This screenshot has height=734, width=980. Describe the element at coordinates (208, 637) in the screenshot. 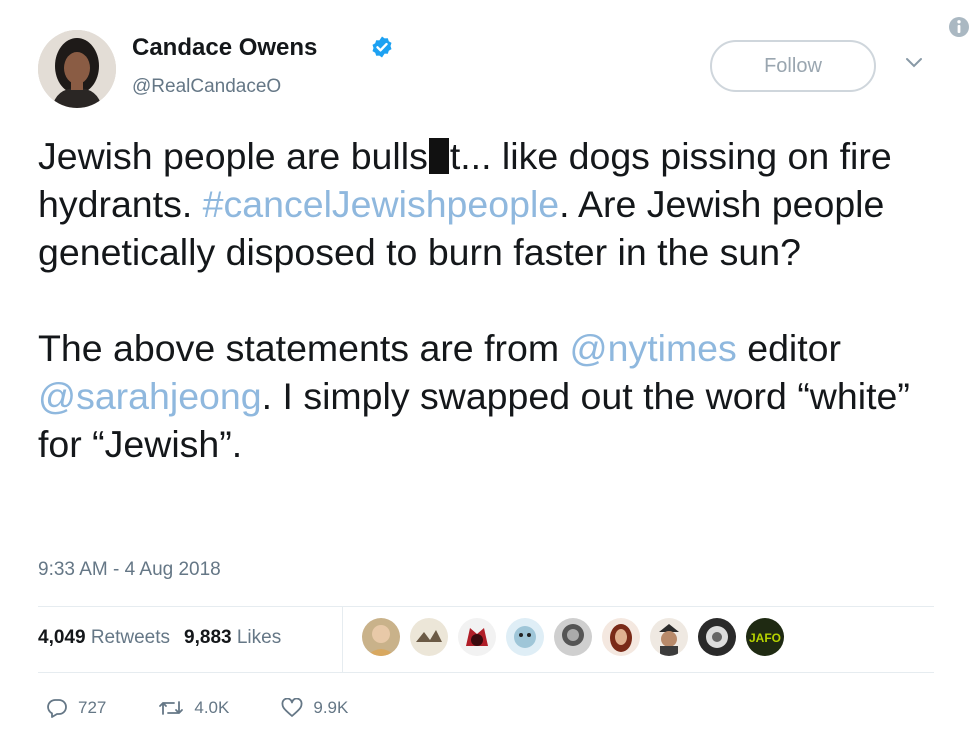

I see `likes-count: 9,883` at that location.